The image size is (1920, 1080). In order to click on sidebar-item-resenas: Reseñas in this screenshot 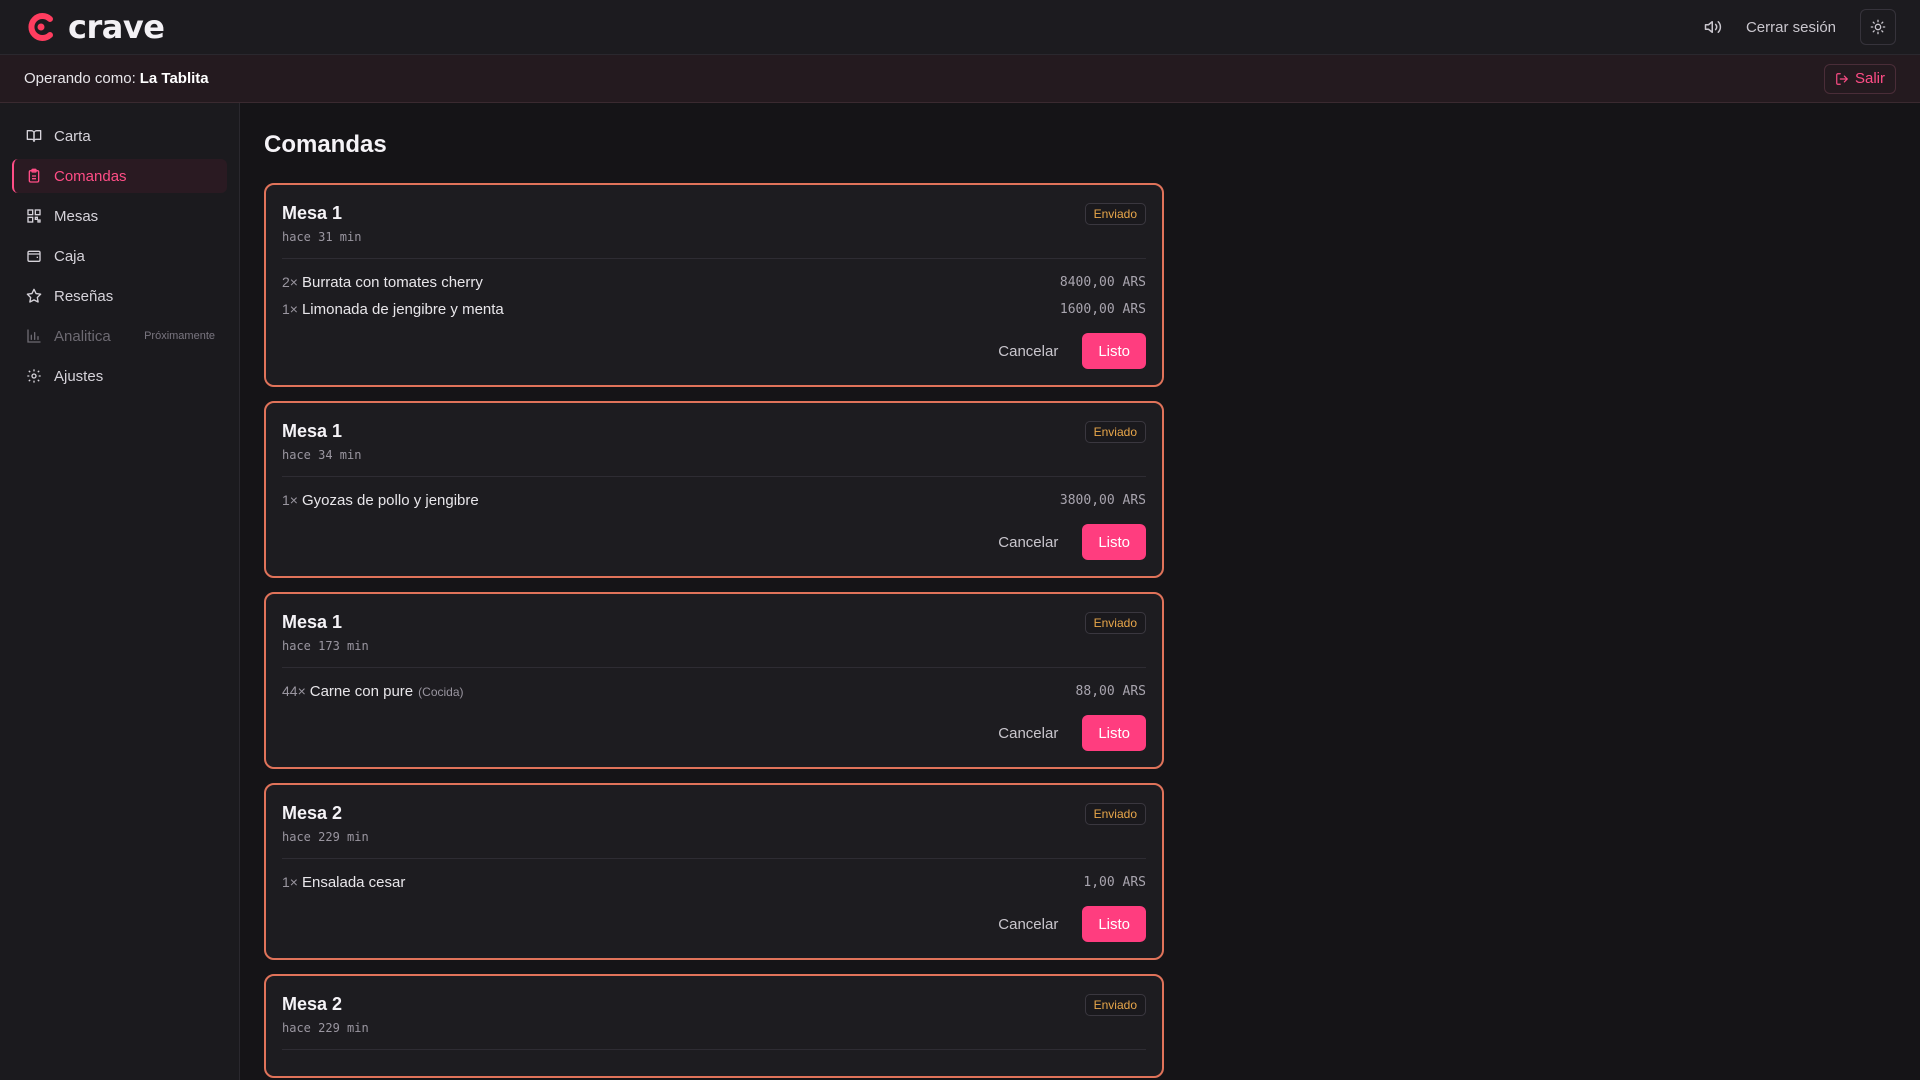, I will do `click(119, 296)`.